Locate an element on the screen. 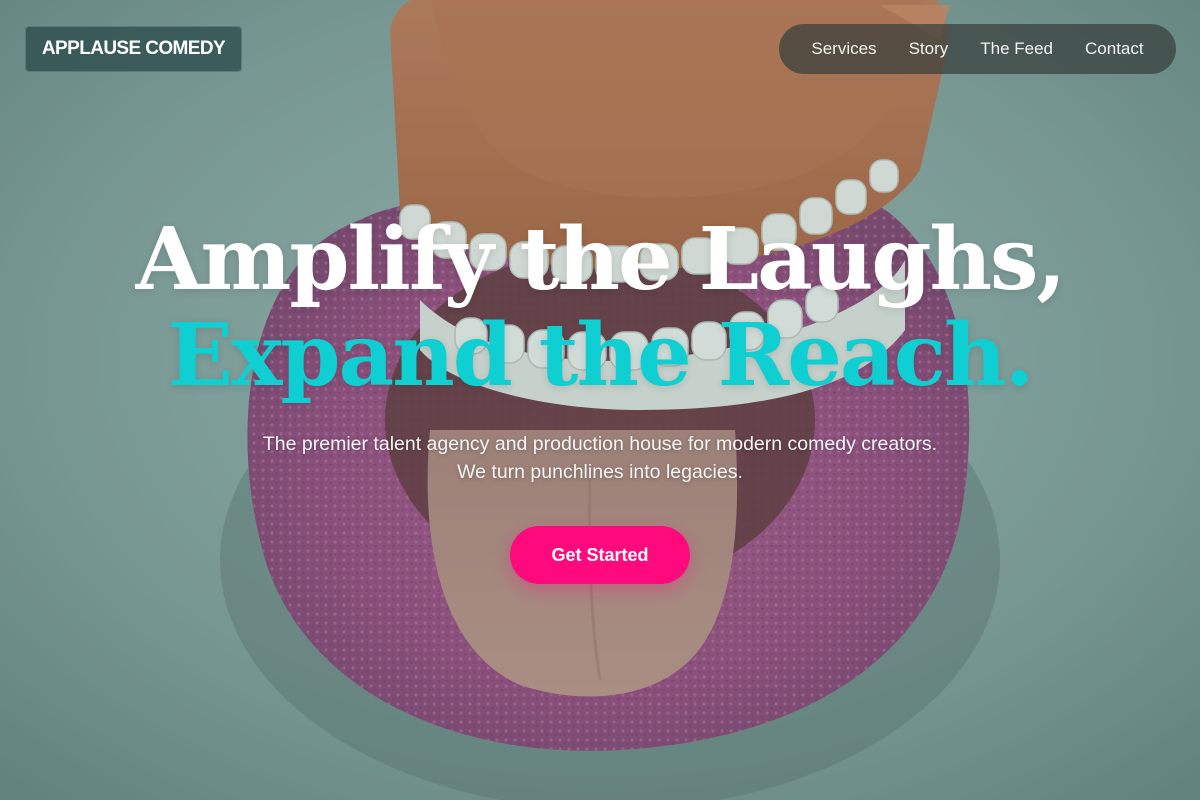 The height and width of the screenshot is (800, 1200). headline-line-accent: Expand the Reach. is located at coordinates (601, 355).